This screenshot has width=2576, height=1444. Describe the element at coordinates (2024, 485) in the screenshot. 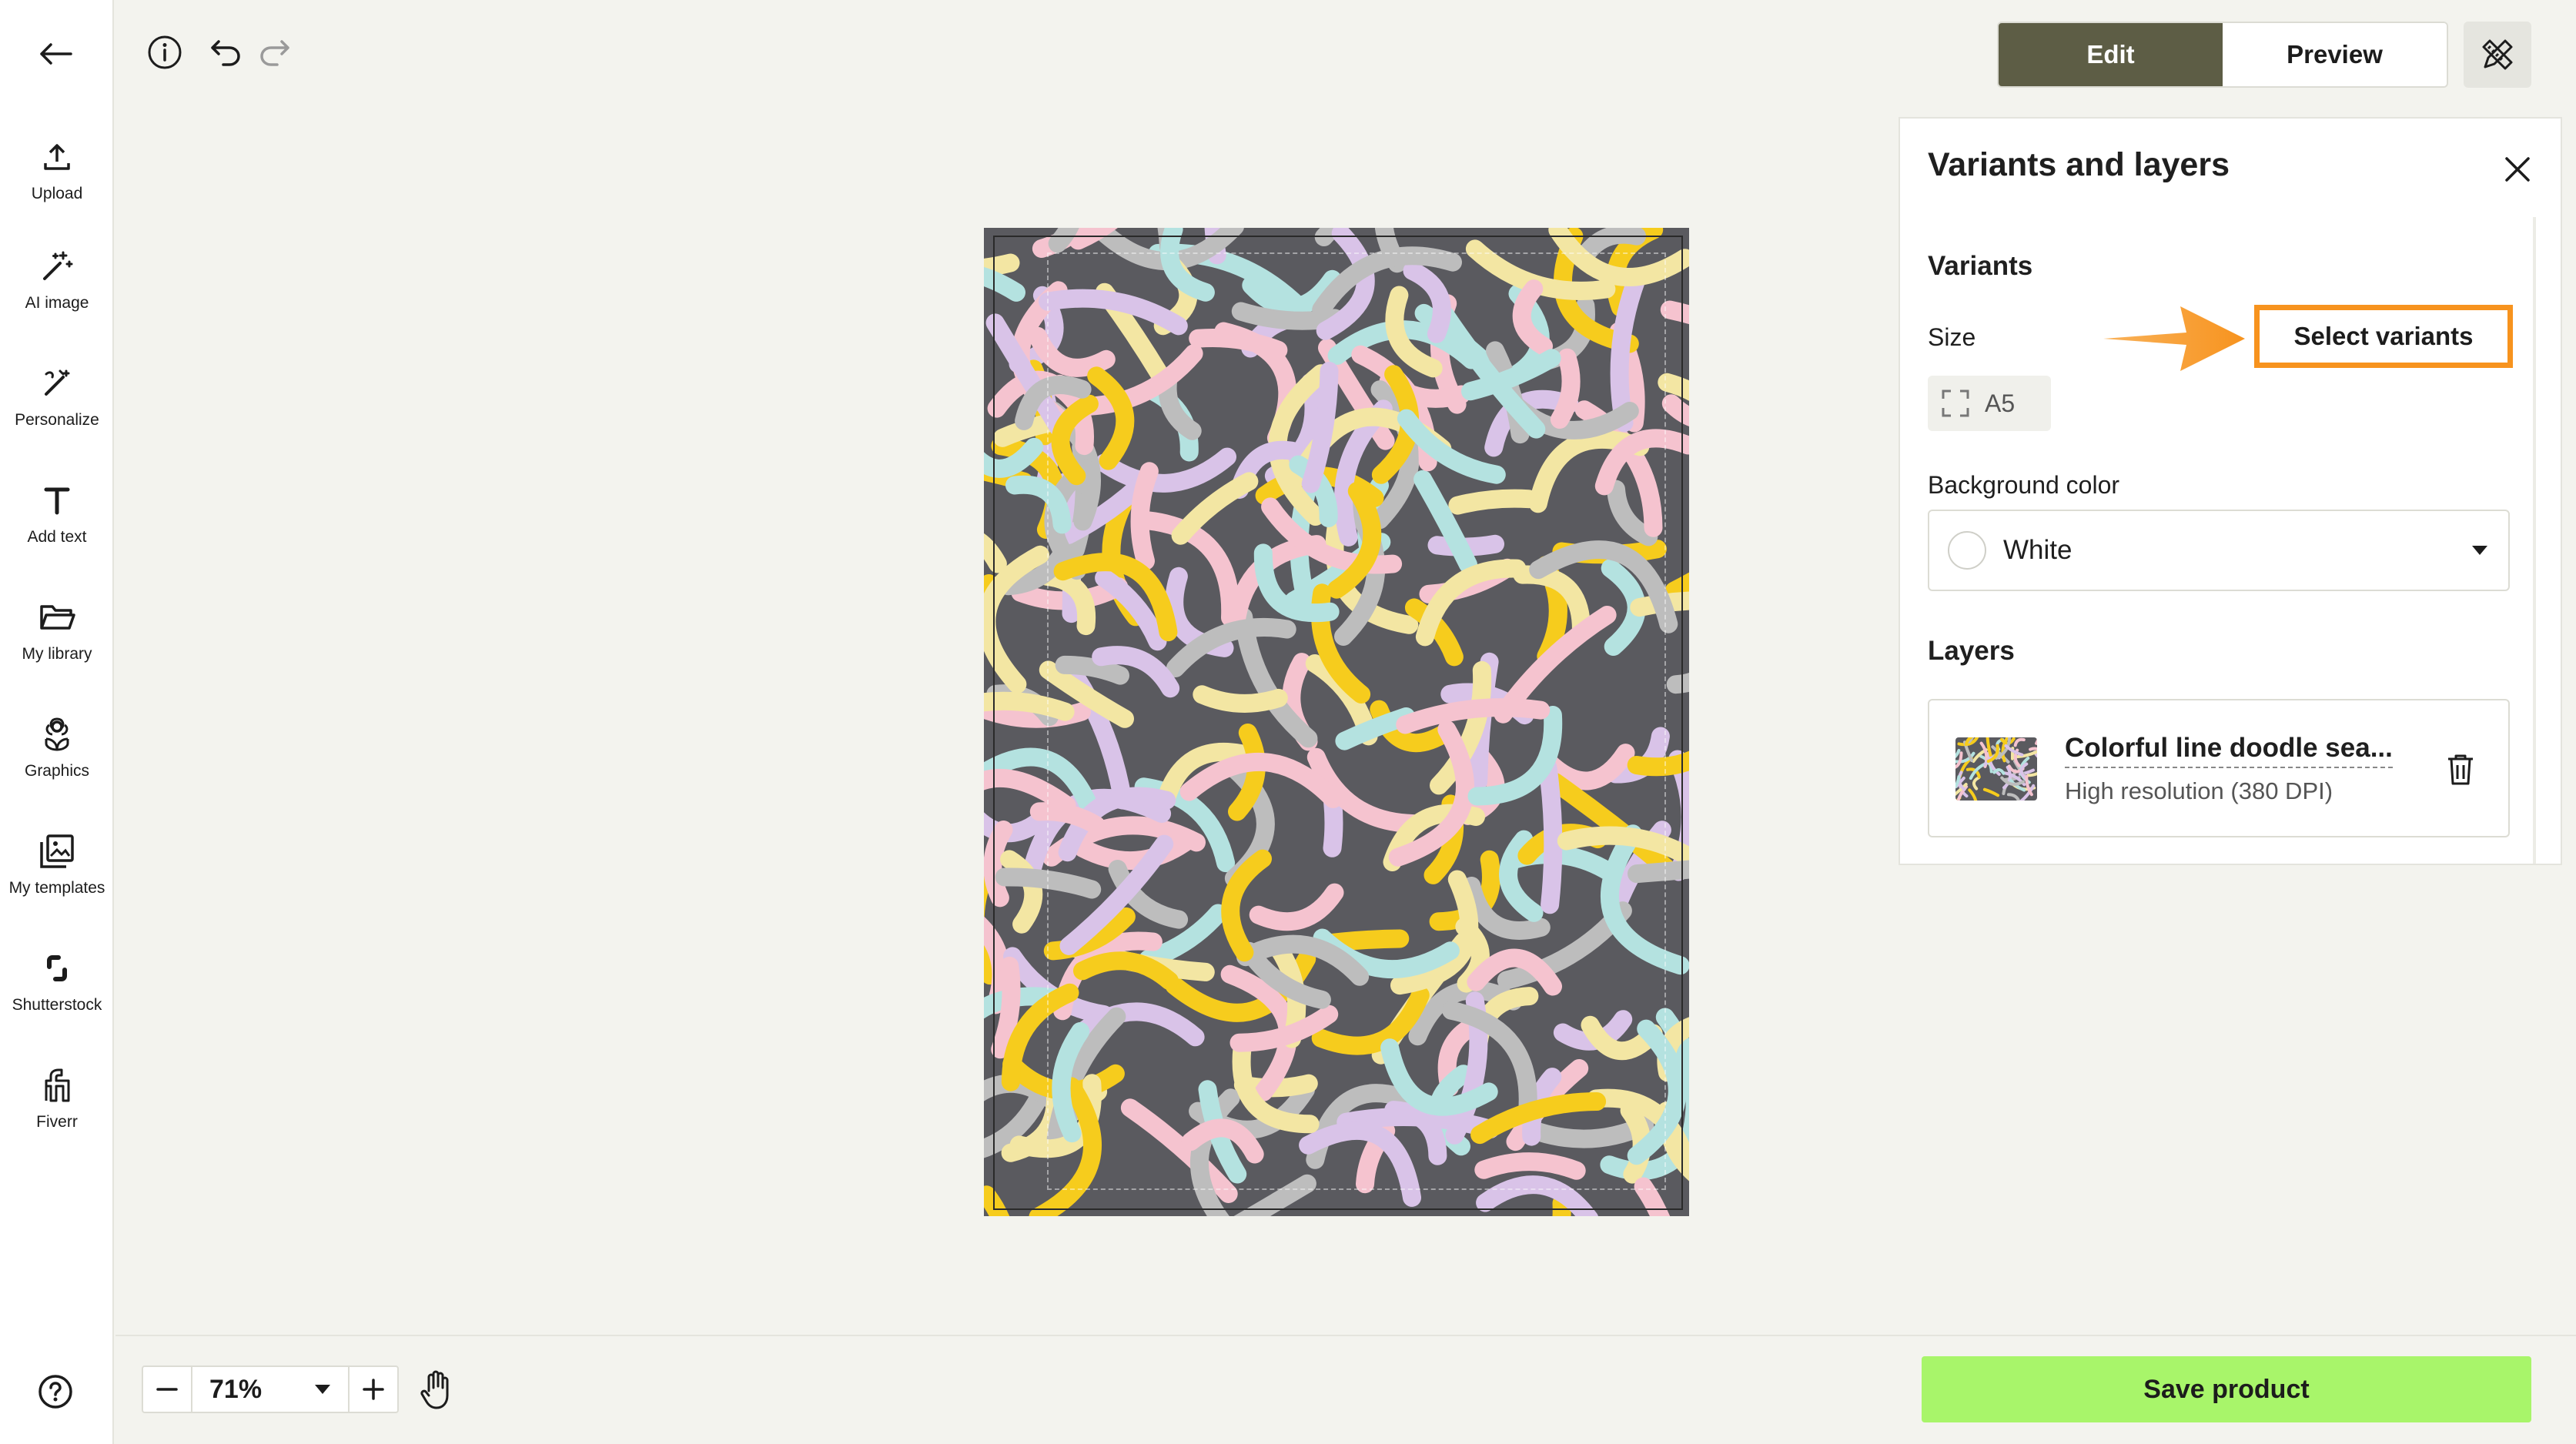

I see `background-color-label: Background color` at that location.